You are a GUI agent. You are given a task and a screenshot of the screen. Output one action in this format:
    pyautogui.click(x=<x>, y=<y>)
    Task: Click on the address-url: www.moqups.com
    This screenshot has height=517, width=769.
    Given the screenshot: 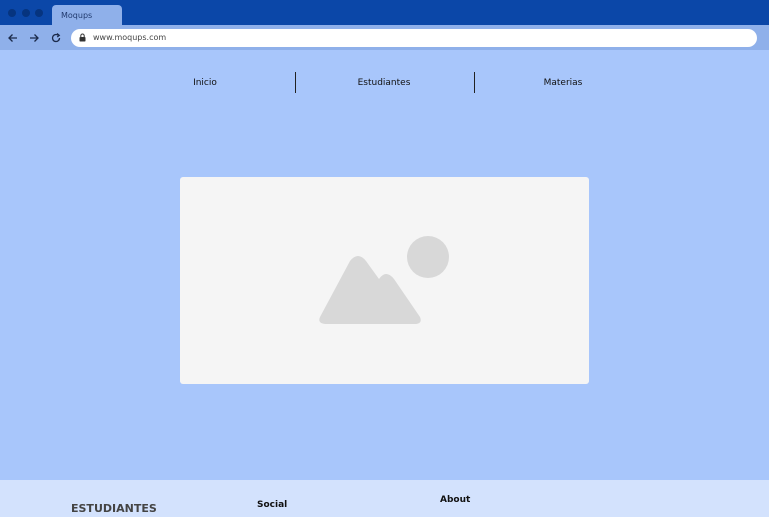 What is the action you would take?
    pyautogui.click(x=130, y=37)
    